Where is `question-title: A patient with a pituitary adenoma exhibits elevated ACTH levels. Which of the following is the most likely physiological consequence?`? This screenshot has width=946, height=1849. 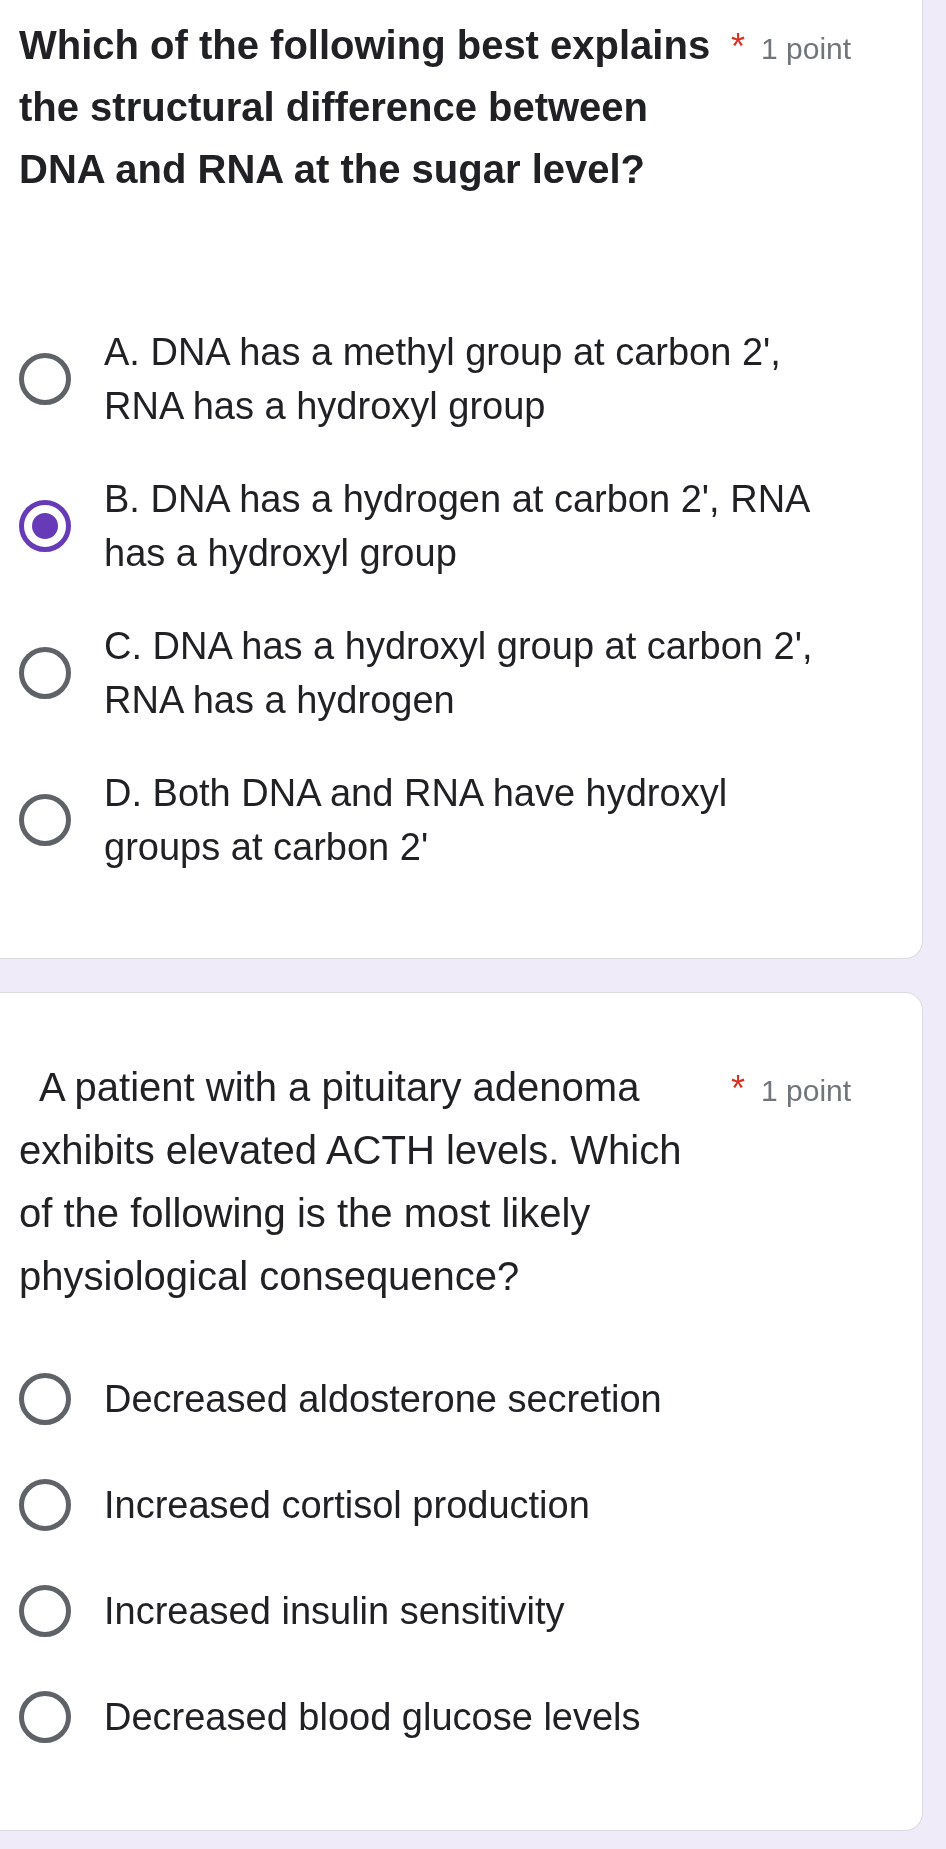
question-title: A patient with a pituitary adenoma exhibits elevated ACTH levels. Which of the following is the most likely physiological consequence? is located at coordinates (351, 1182).